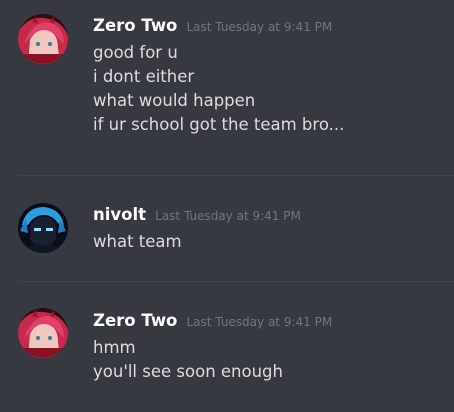 This screenshot has width=454, height=412. I want to click on message-line: i dont either, so click(144, 76).